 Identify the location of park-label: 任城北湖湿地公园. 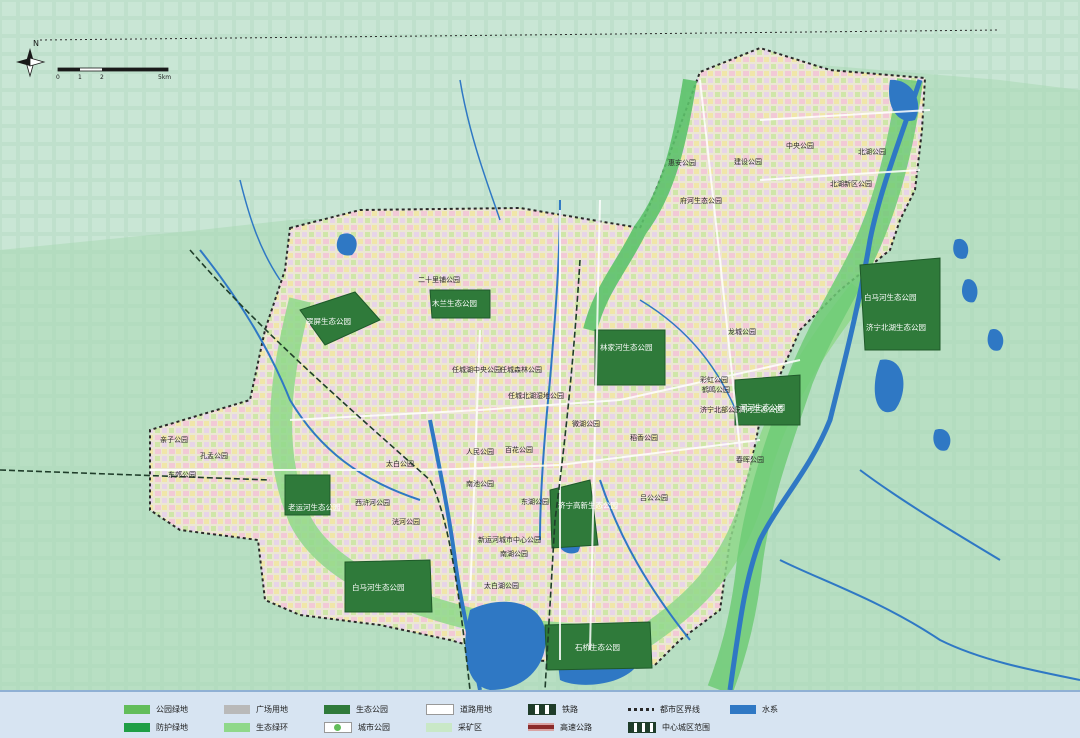
(536, 395).